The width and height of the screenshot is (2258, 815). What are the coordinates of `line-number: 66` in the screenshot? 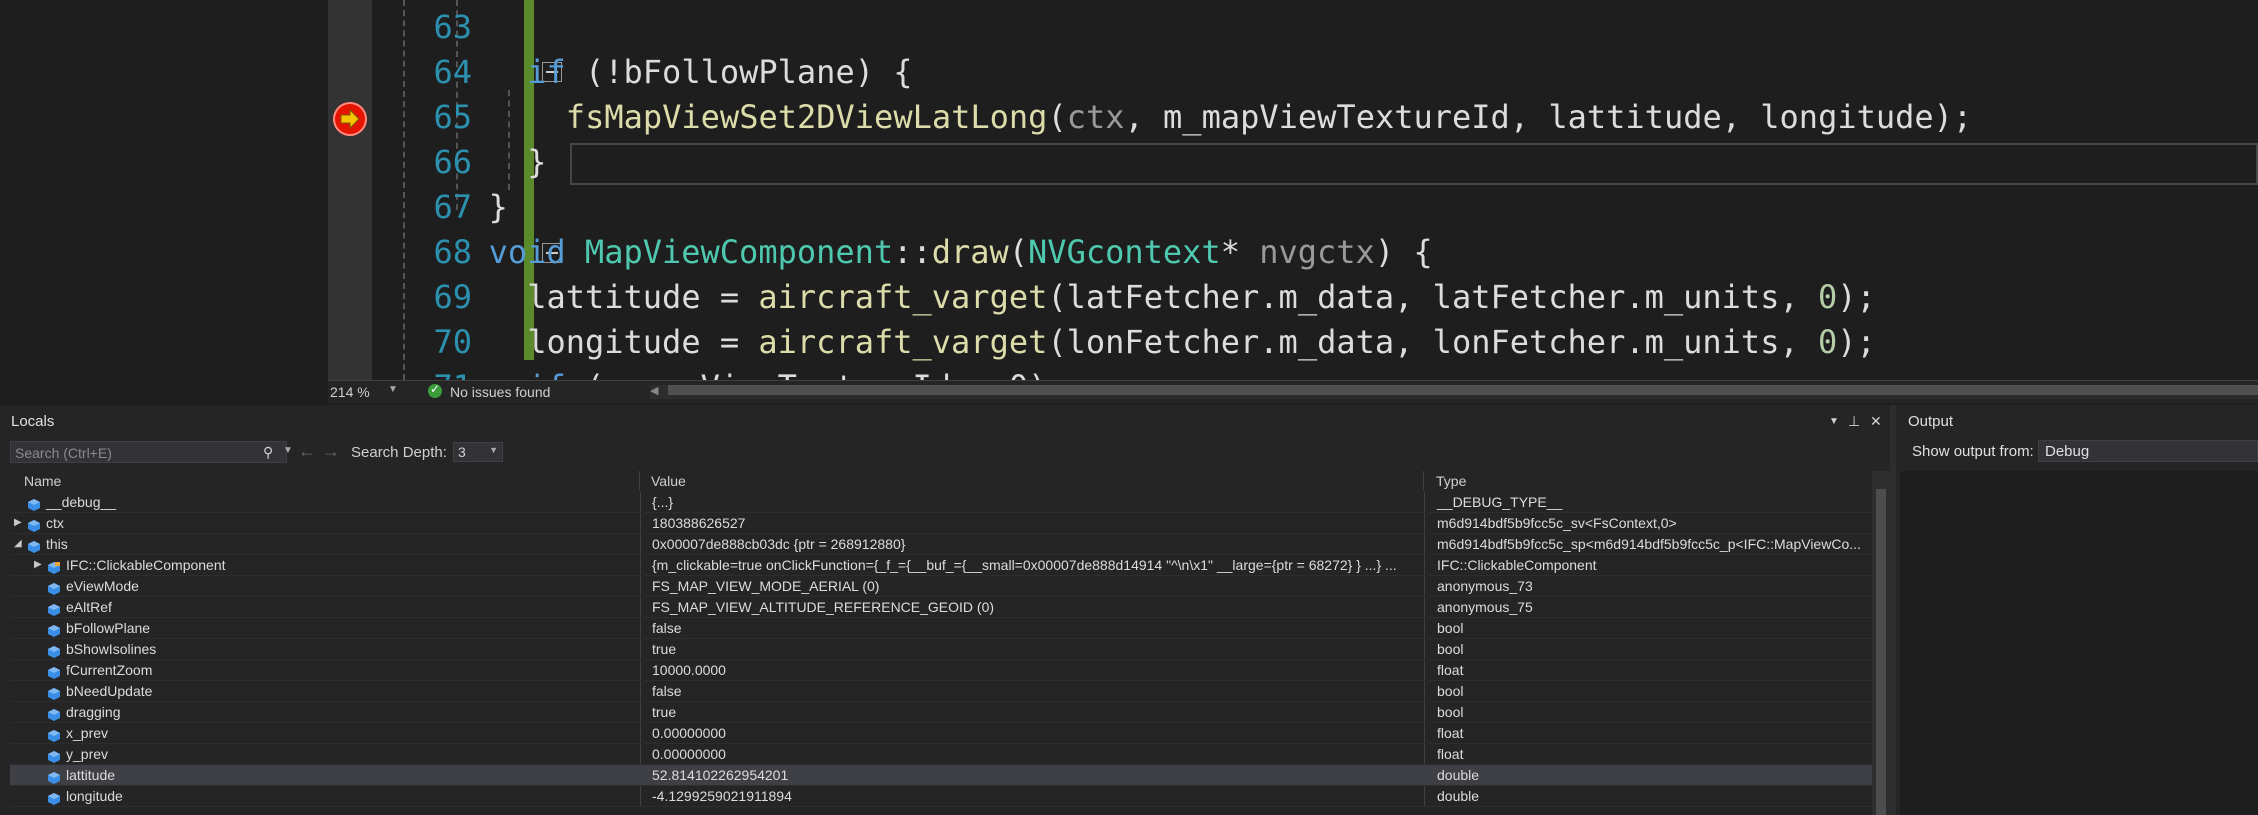 It's located at (452, 162).